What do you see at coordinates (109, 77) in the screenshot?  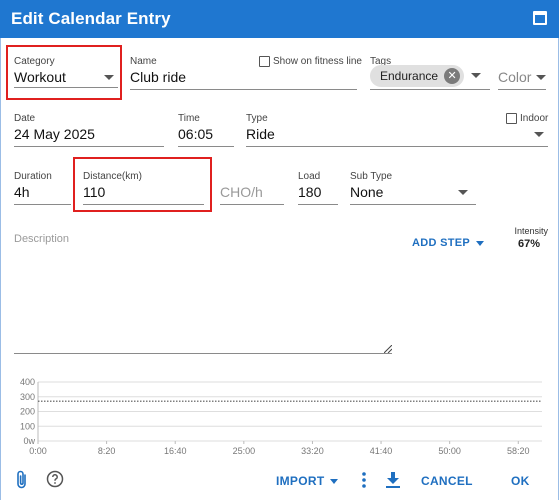 I see `chevron-down-icon` at bounding box center [109, 77].